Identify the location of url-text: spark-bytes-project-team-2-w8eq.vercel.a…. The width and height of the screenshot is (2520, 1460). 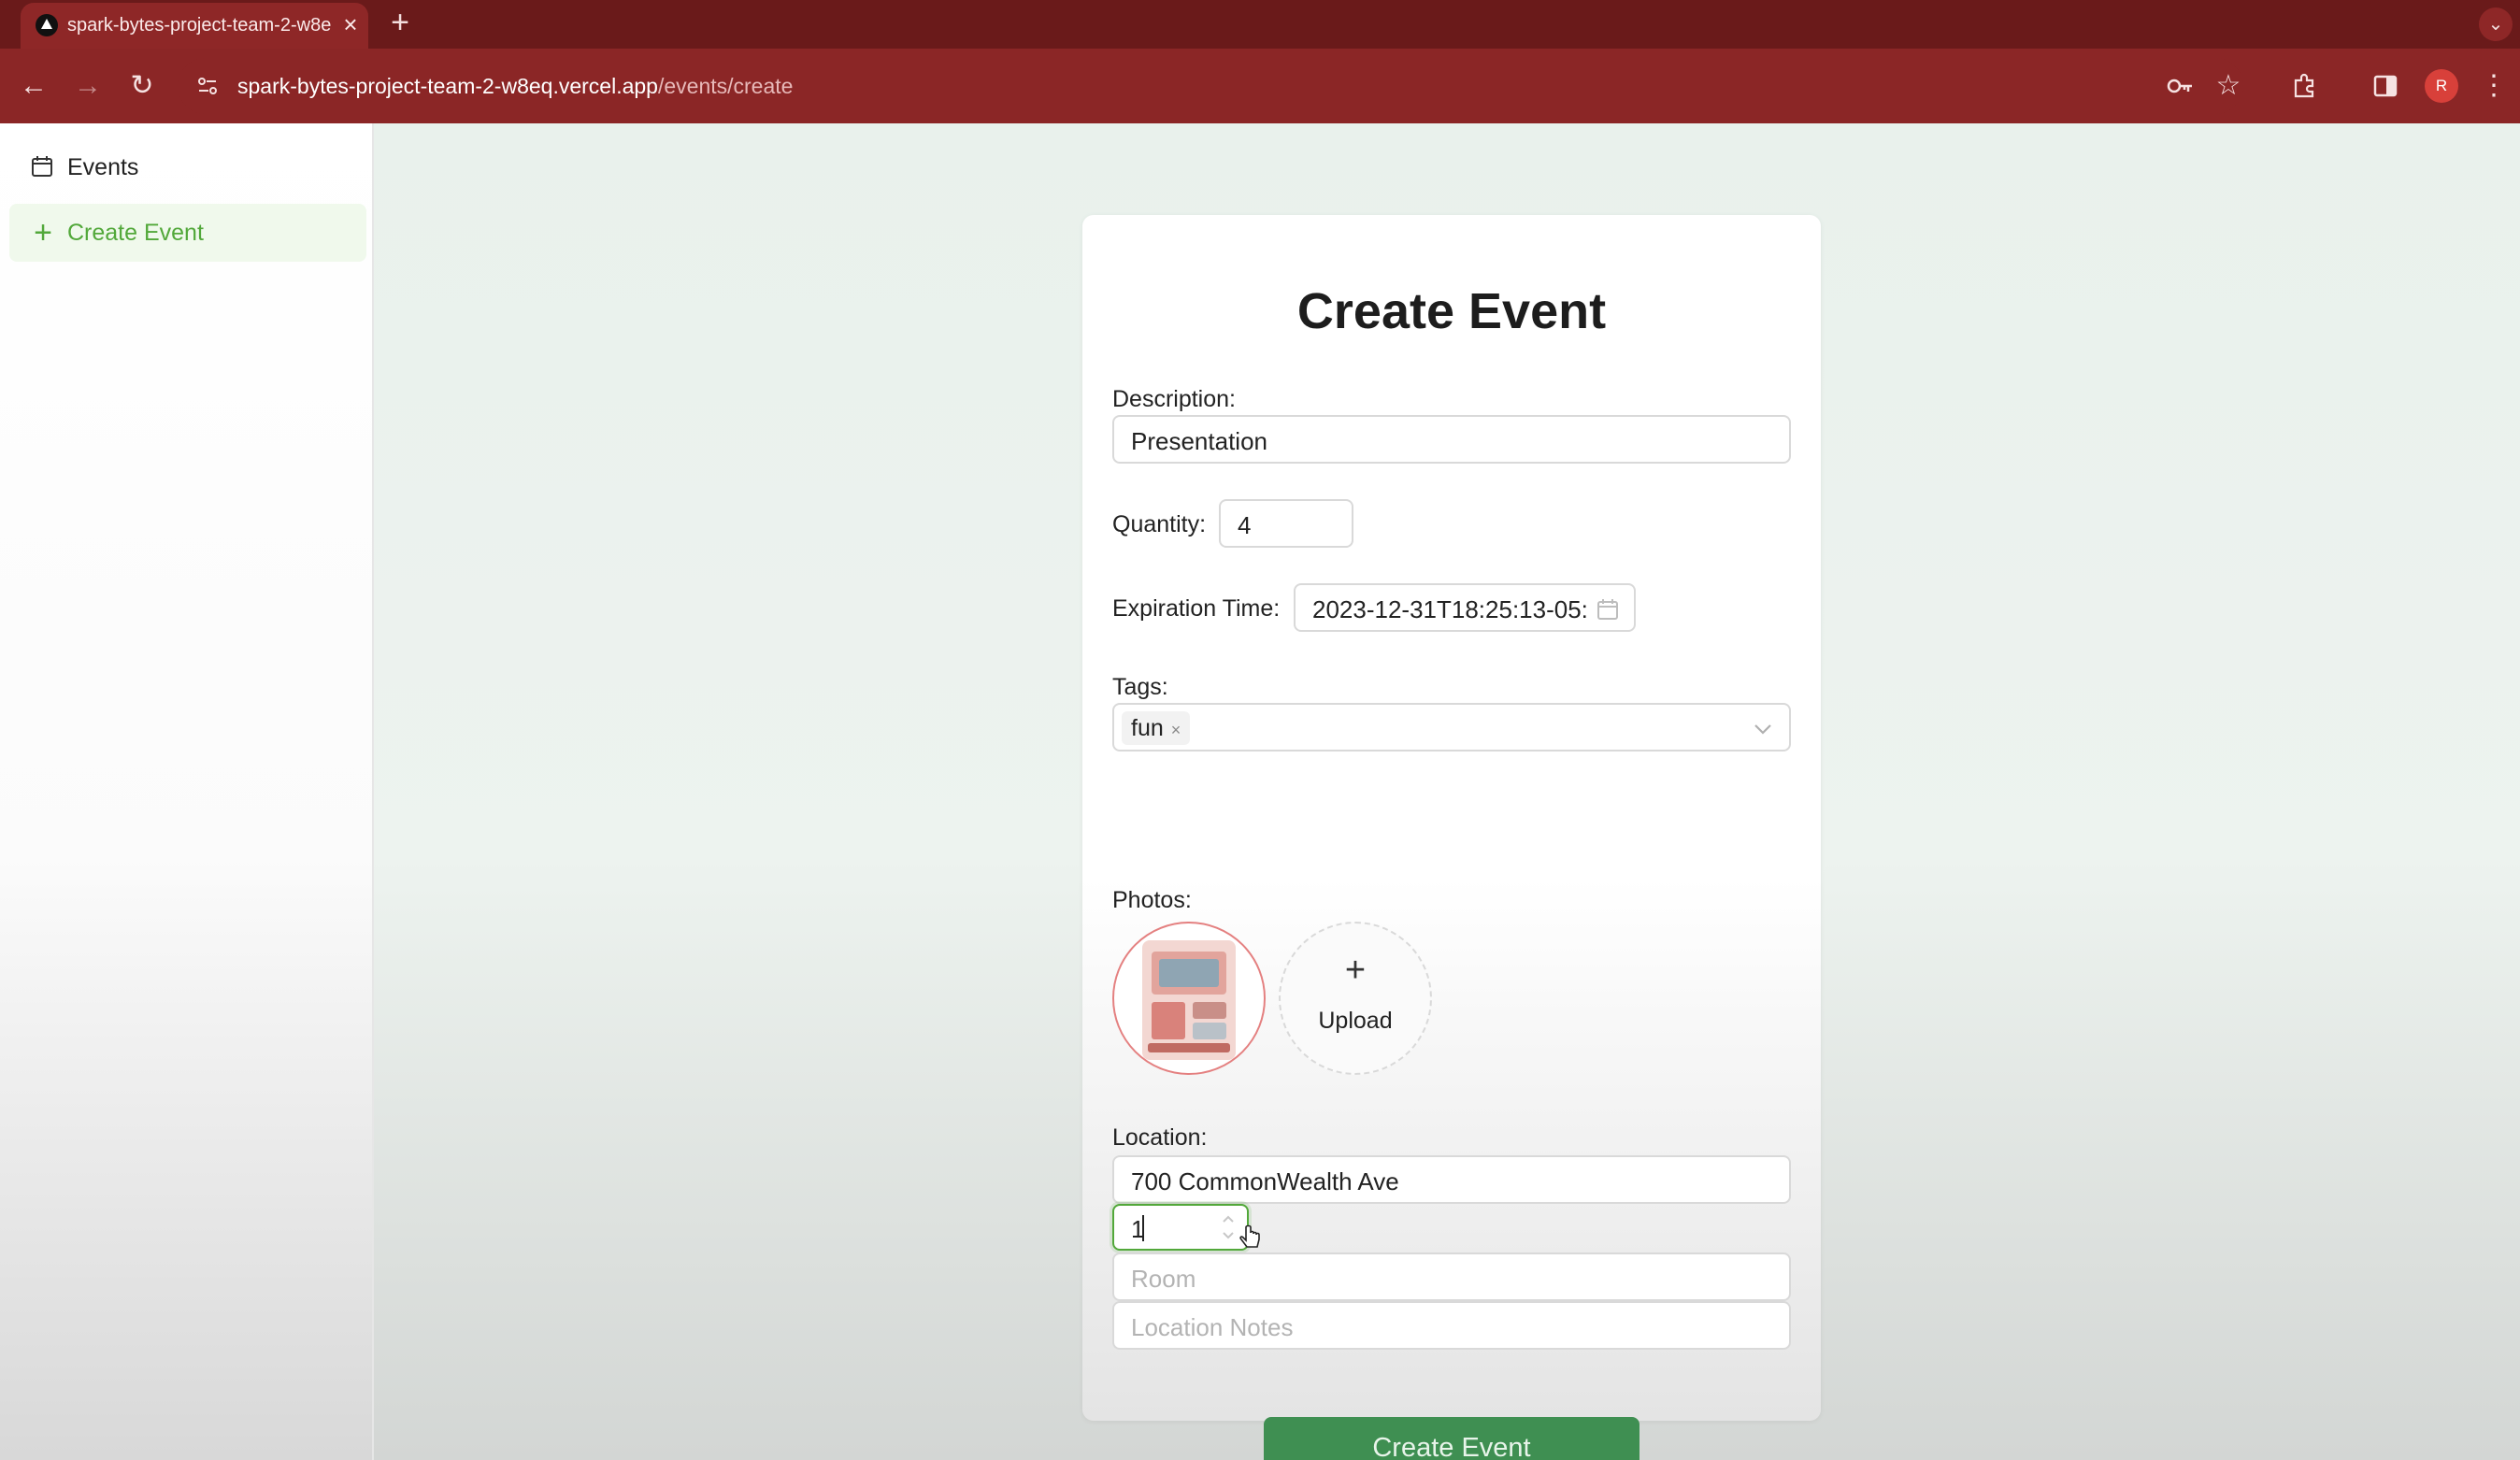
(515, 86).